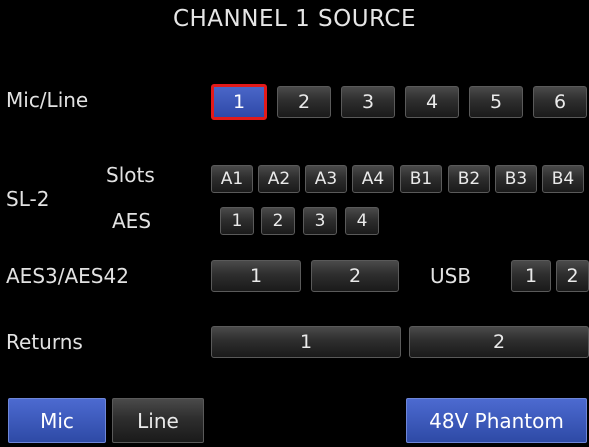 This screenshot has width=589, height=447. What do you see at coordinates (67, 276) in the screenshot?
I see `aes3-aes42-label: AES3/AES42` at bounding box center [67, 276].